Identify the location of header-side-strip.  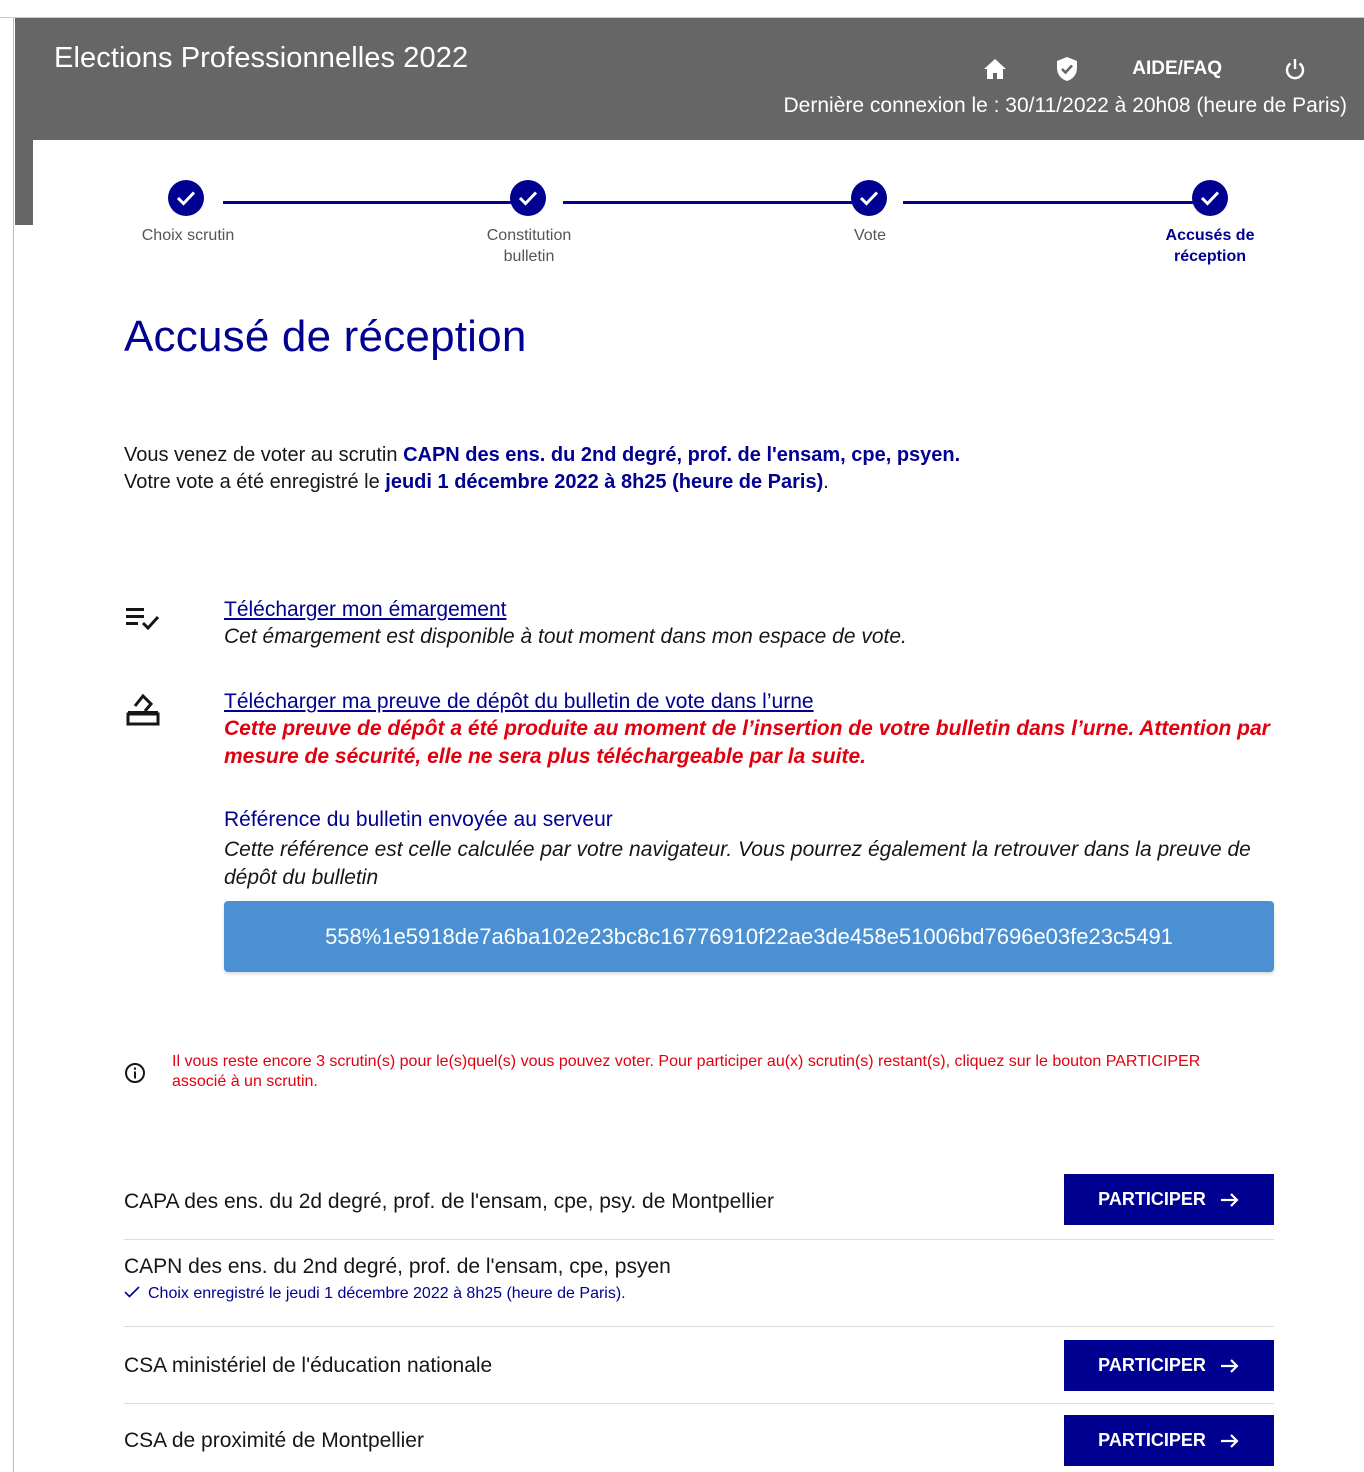
(24, 182).